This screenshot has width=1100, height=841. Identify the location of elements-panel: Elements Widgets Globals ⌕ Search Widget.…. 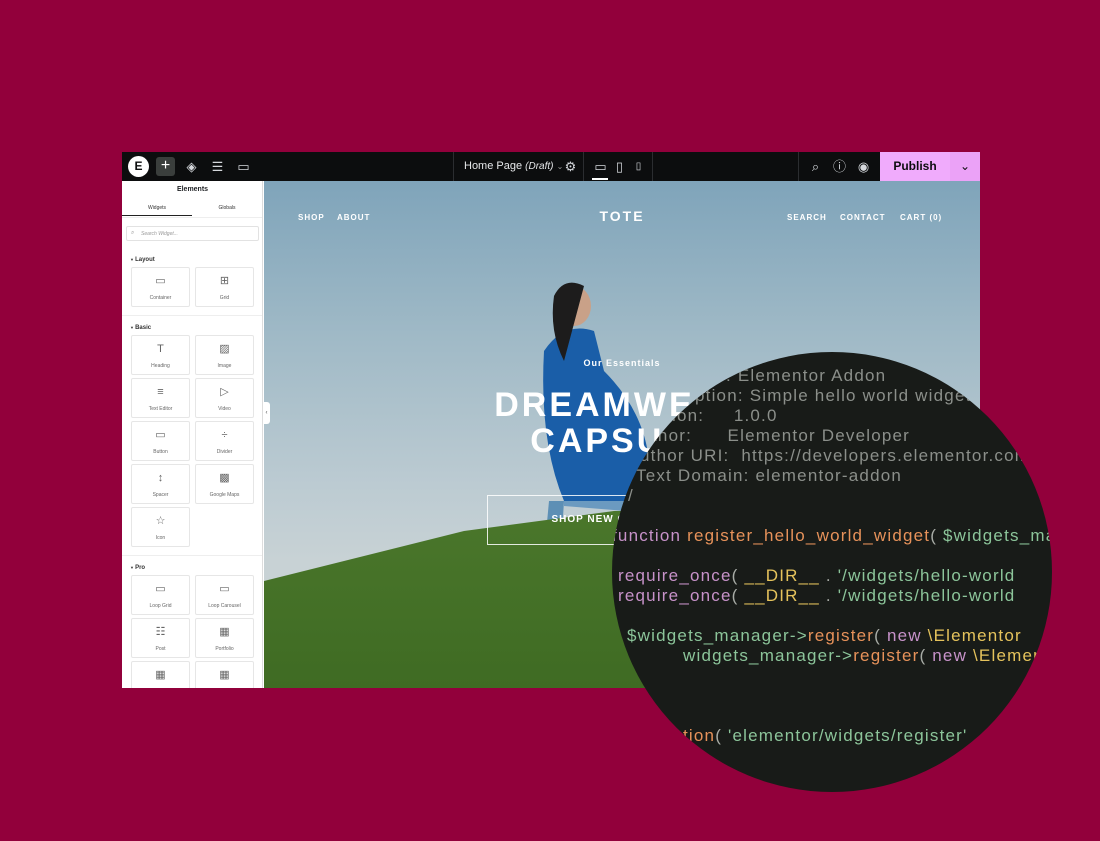
(192, 434).